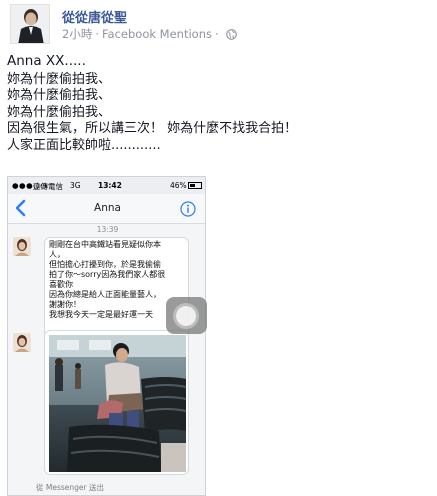  Describe the element at coordinates (157, 34) in the screenshot. I see `post-source-link: Facebook Mentions` at that location.